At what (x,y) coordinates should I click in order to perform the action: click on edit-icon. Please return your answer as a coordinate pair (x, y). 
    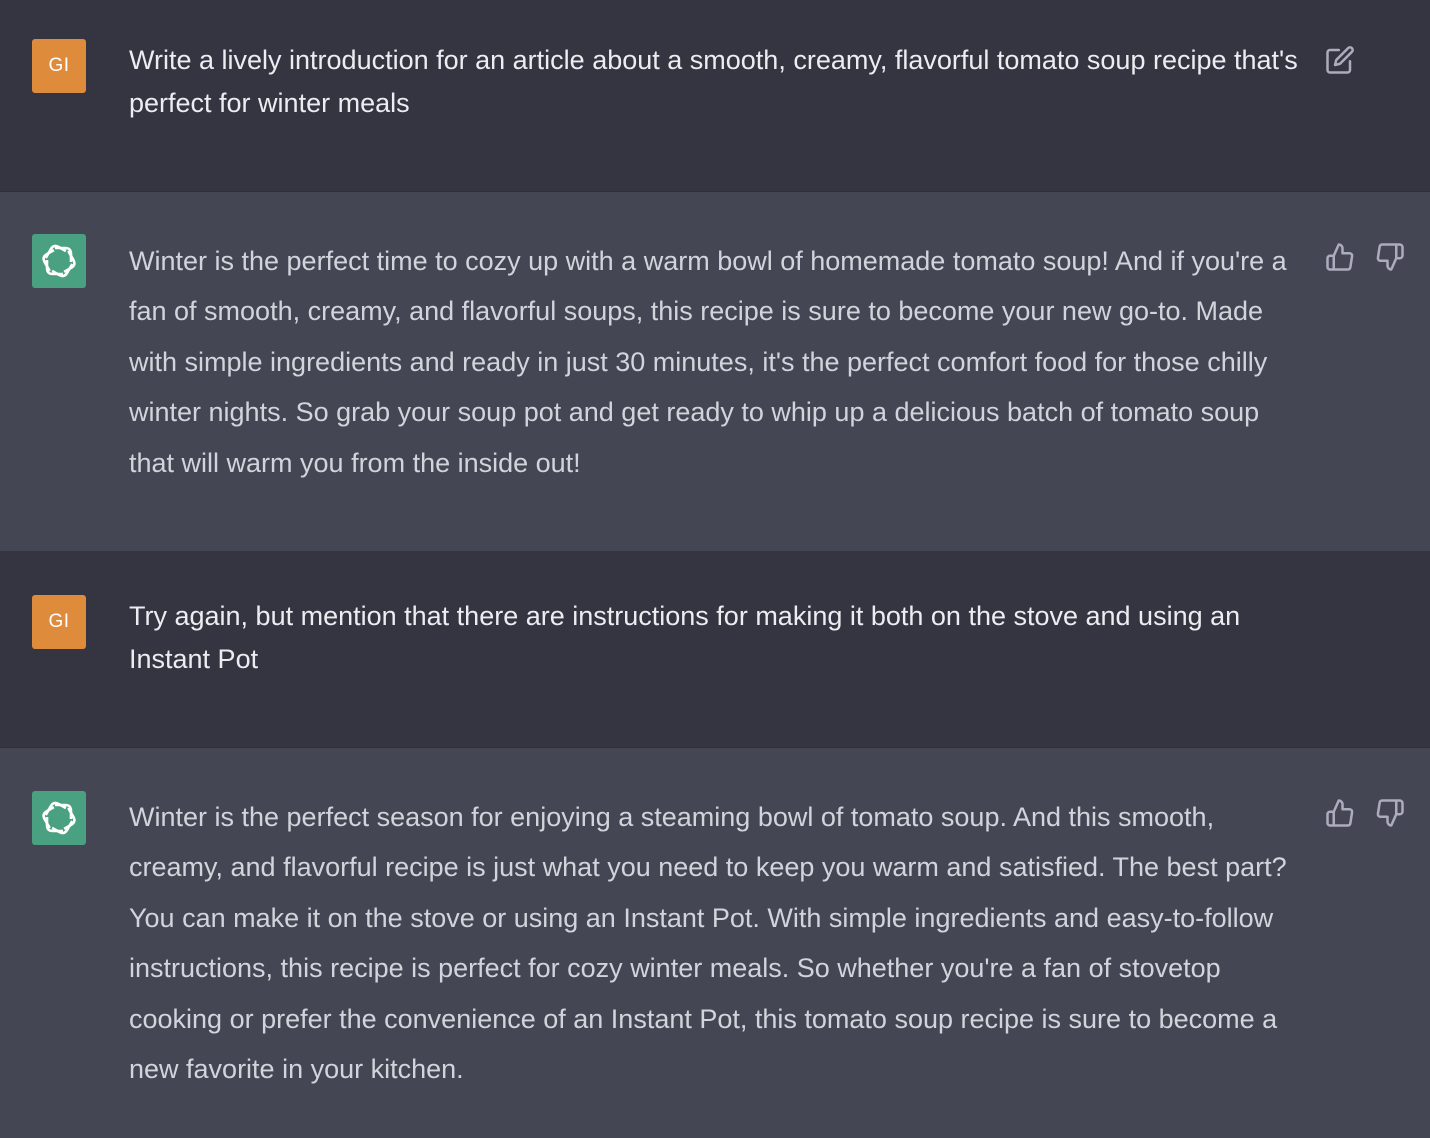
    Looking at the image, I should click on (1340, 60).